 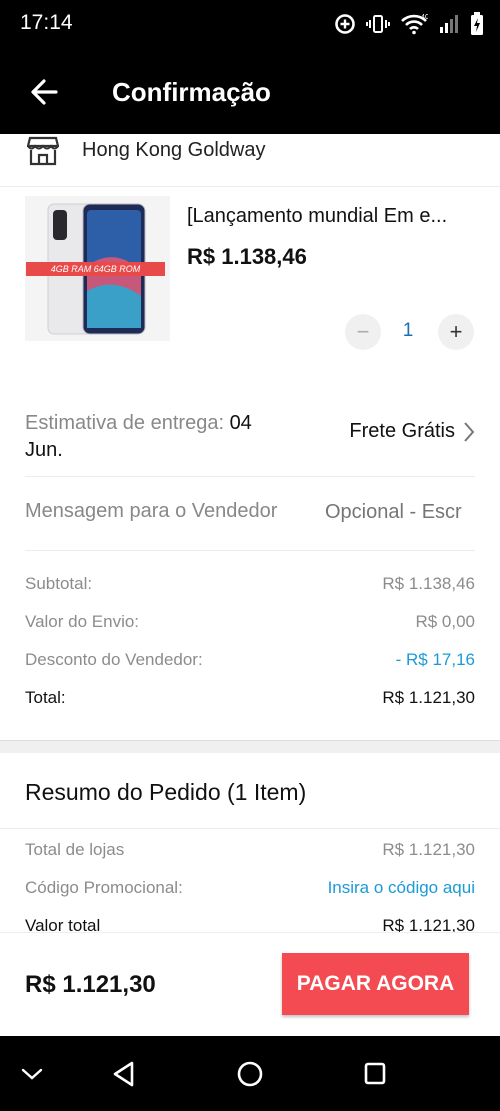 I want to click on seller-message-input, so click(x=400, y=512).